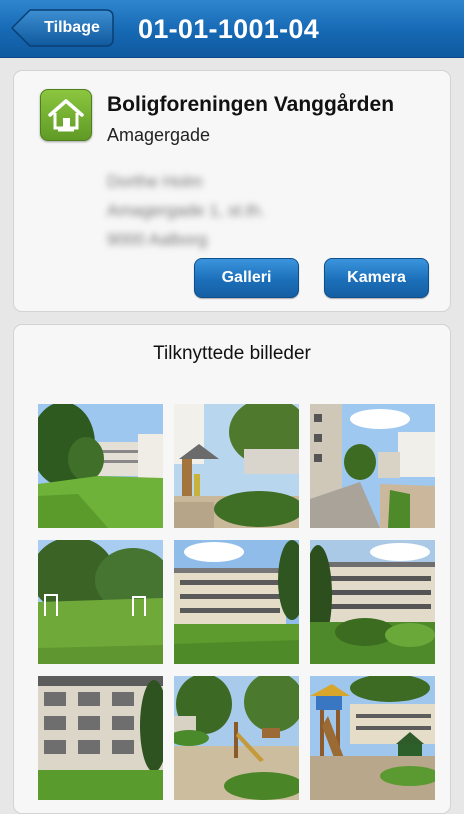 The image size is (464, 814). What do you see at coordinates (376, 278) in the screenshot?
I see `camera-button: Kamera` at bounding box center [376, 278].